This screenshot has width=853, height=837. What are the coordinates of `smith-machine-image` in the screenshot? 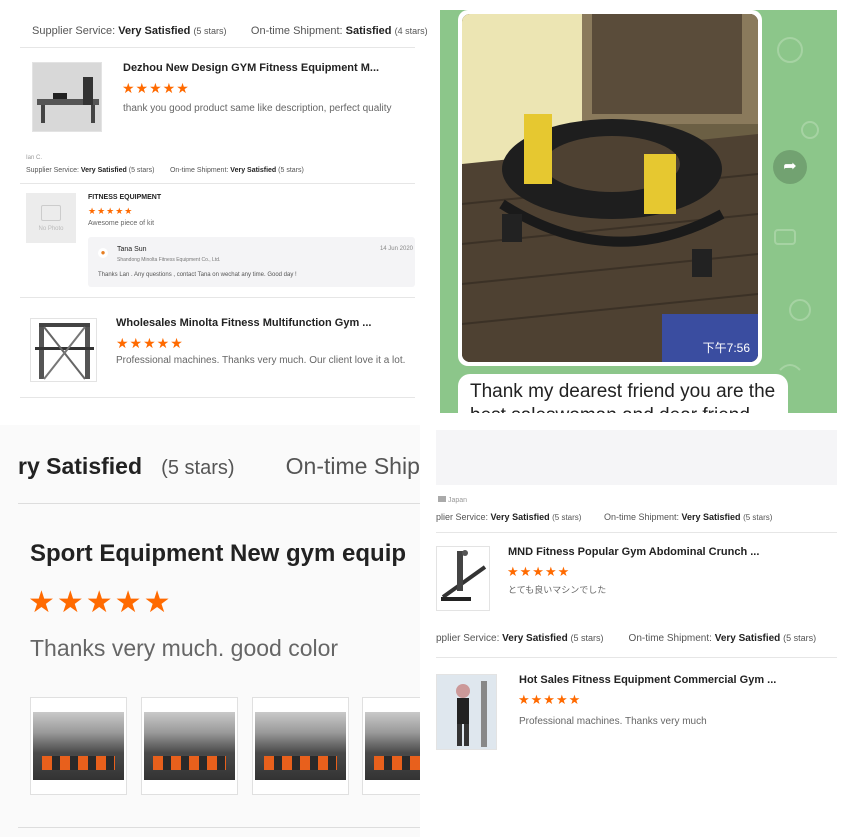 It's located at (64, 351).